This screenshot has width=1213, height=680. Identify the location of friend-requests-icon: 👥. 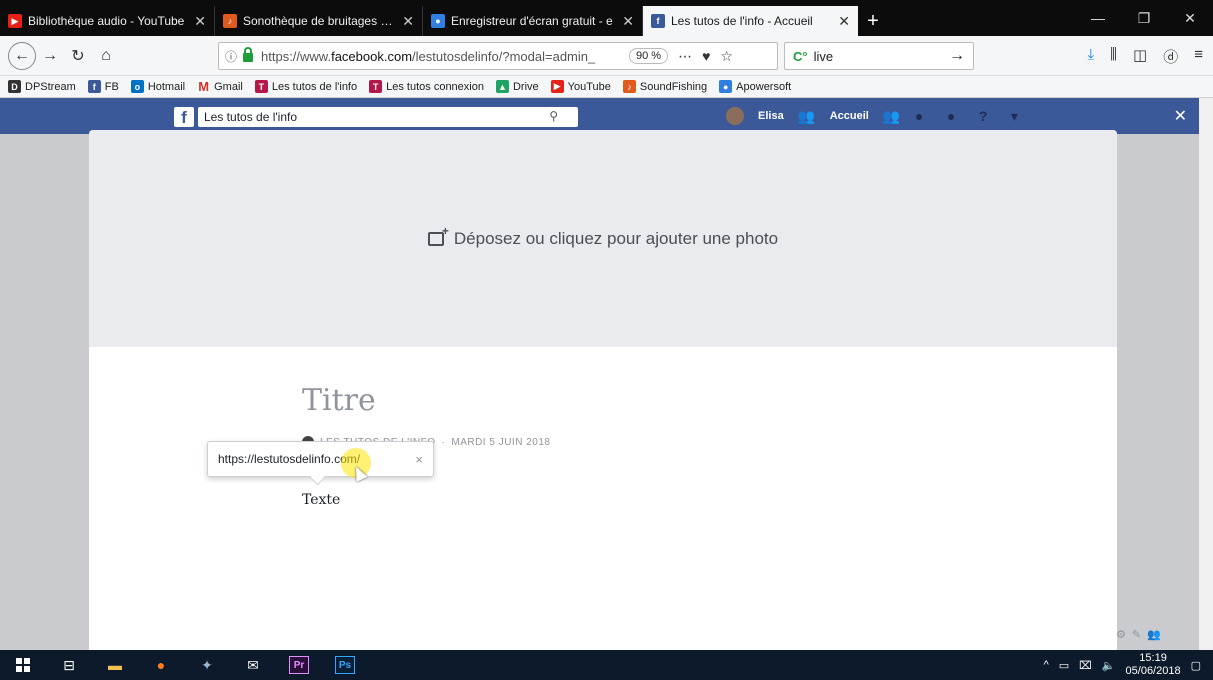
(892, 116).